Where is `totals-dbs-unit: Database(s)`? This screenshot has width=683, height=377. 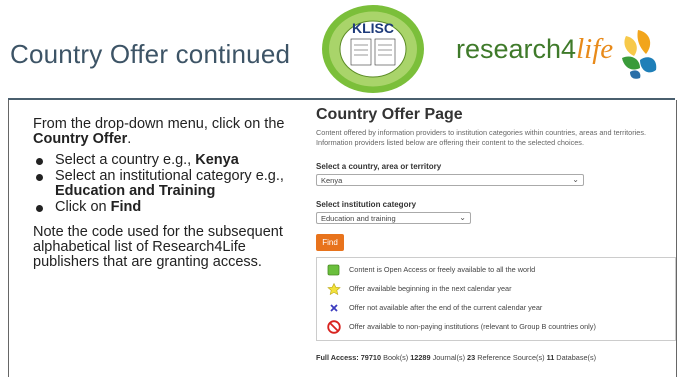
totals-dbs-unit: Database(s) is located at coordinates (575, 357).